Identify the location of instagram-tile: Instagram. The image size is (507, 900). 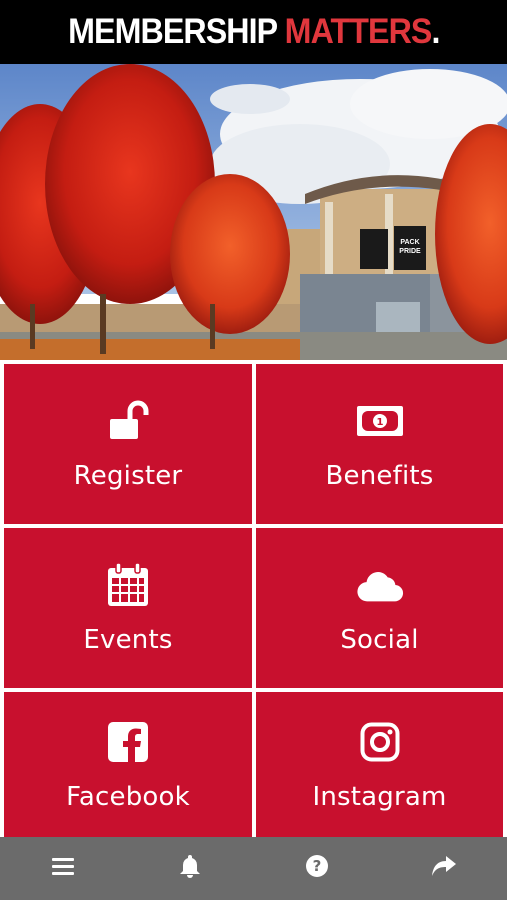
(379, 764).